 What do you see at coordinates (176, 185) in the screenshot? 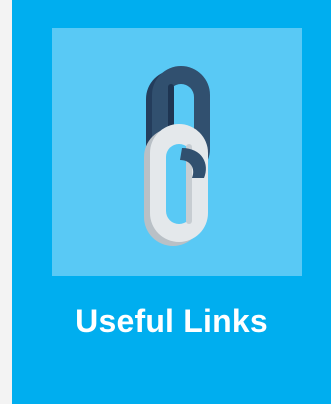
I see `light-link` at bounding box center [176, 185].